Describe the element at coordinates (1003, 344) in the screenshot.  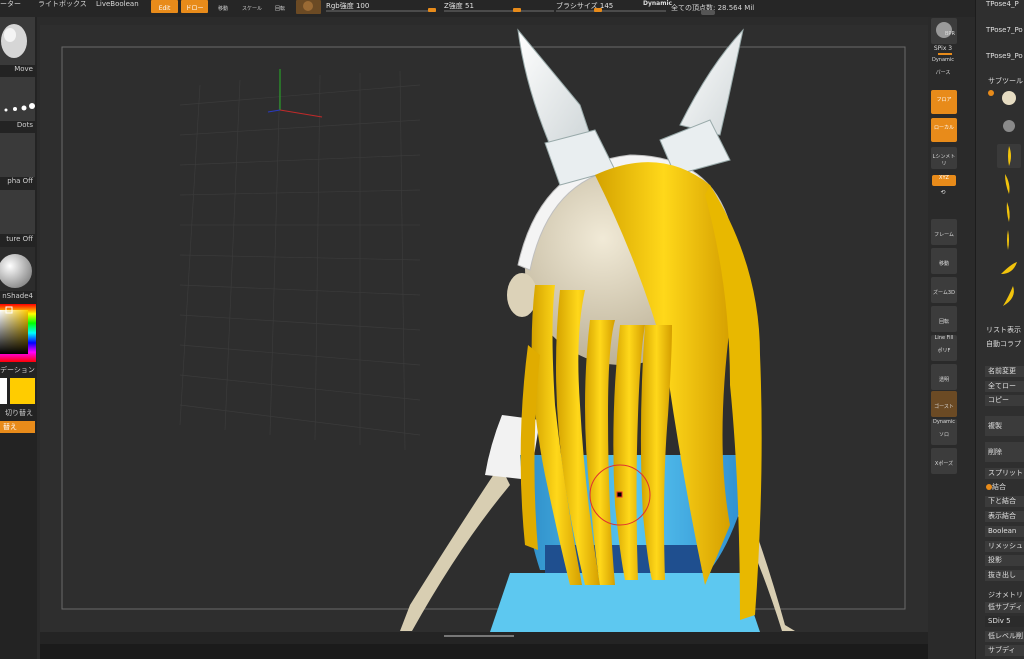
I see `auto-collapse-button: 自動コラプ` at that location.